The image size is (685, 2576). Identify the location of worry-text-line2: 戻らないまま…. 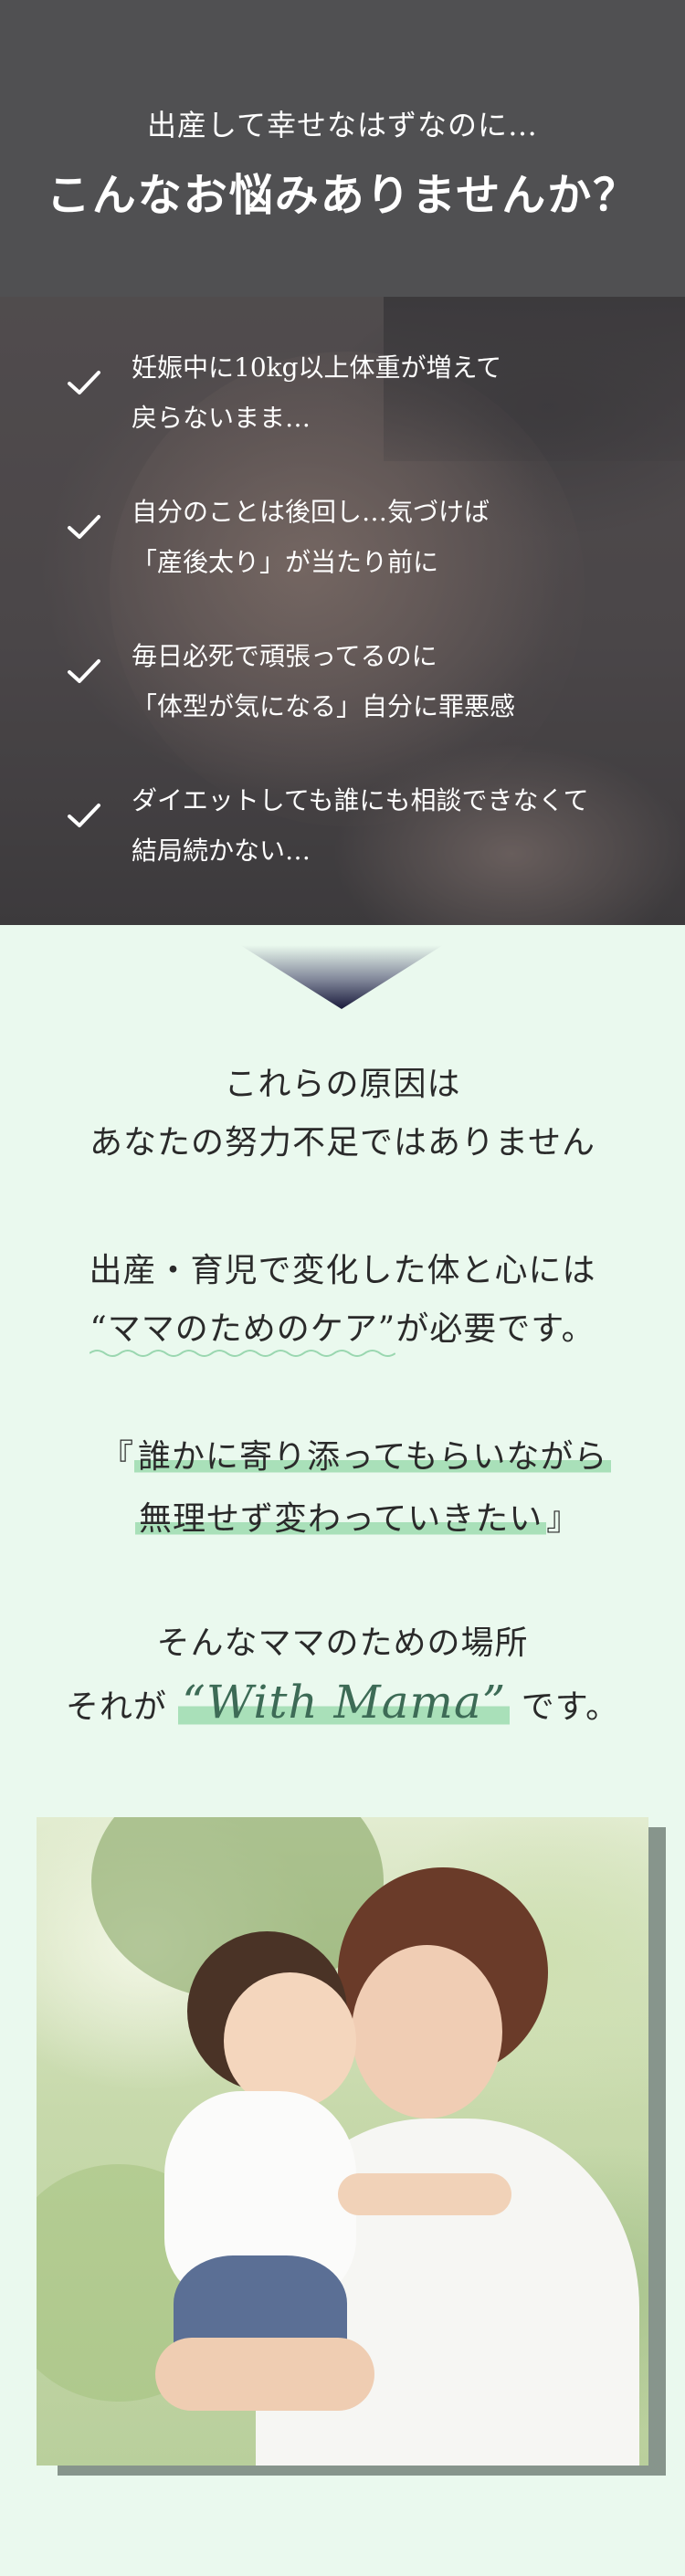
(221, 418).